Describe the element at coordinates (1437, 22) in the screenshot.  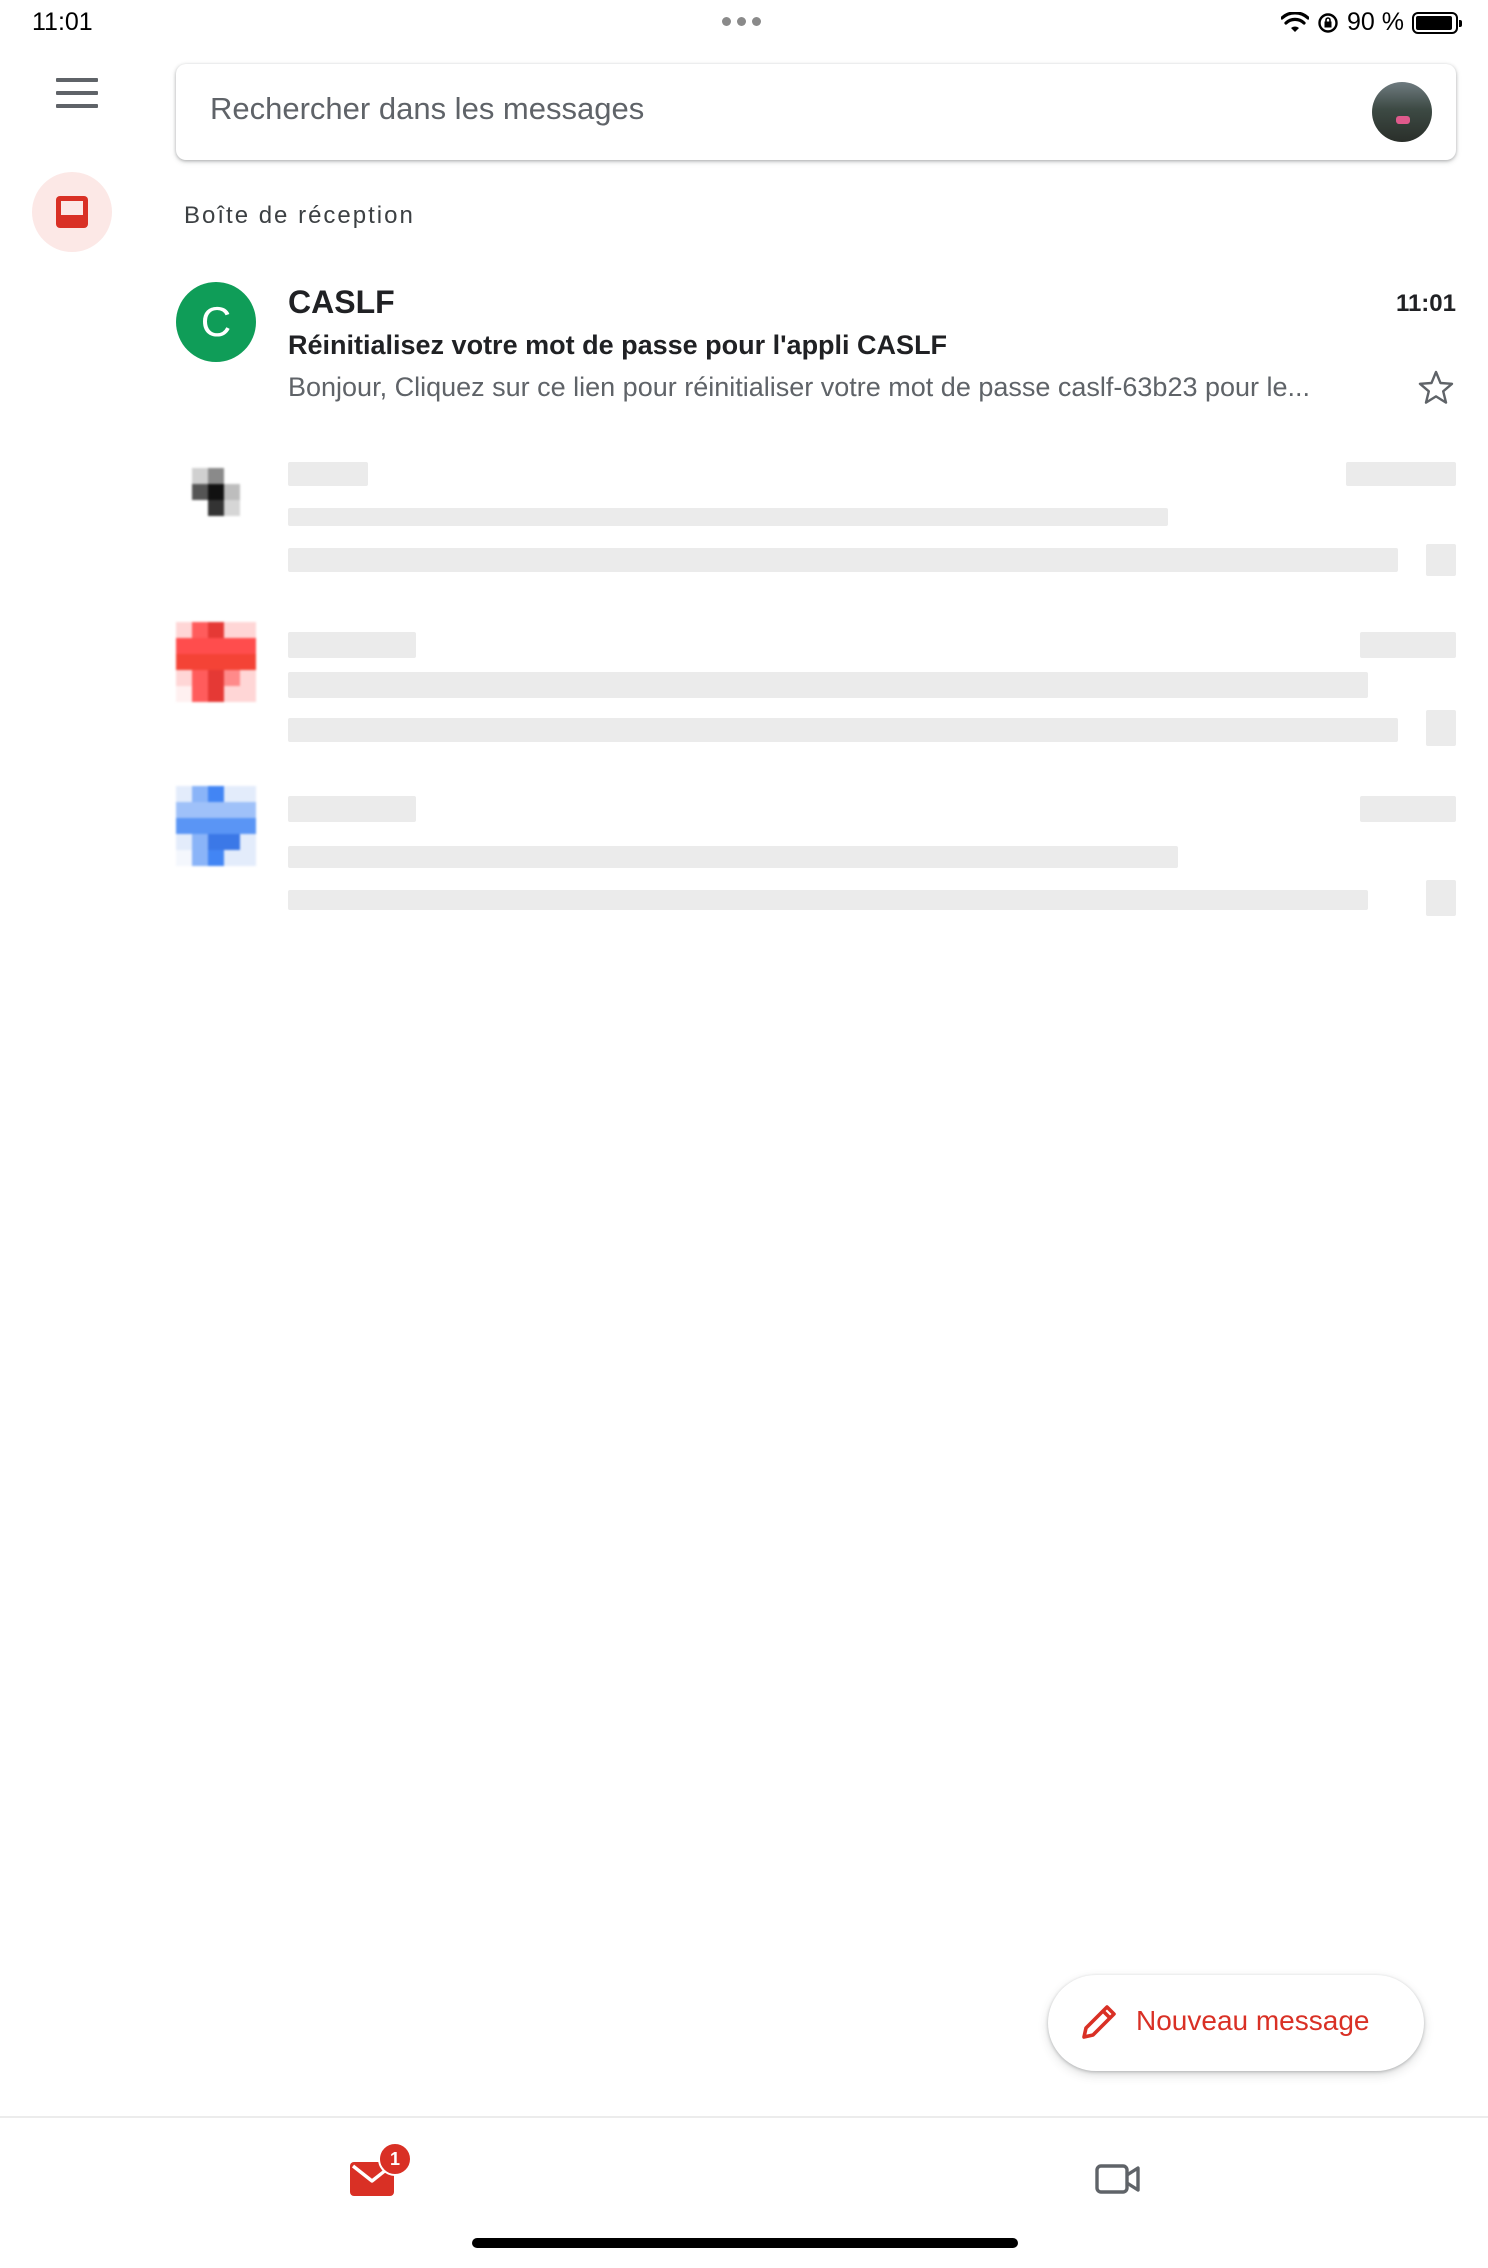
I see `battery-icon` at that location.